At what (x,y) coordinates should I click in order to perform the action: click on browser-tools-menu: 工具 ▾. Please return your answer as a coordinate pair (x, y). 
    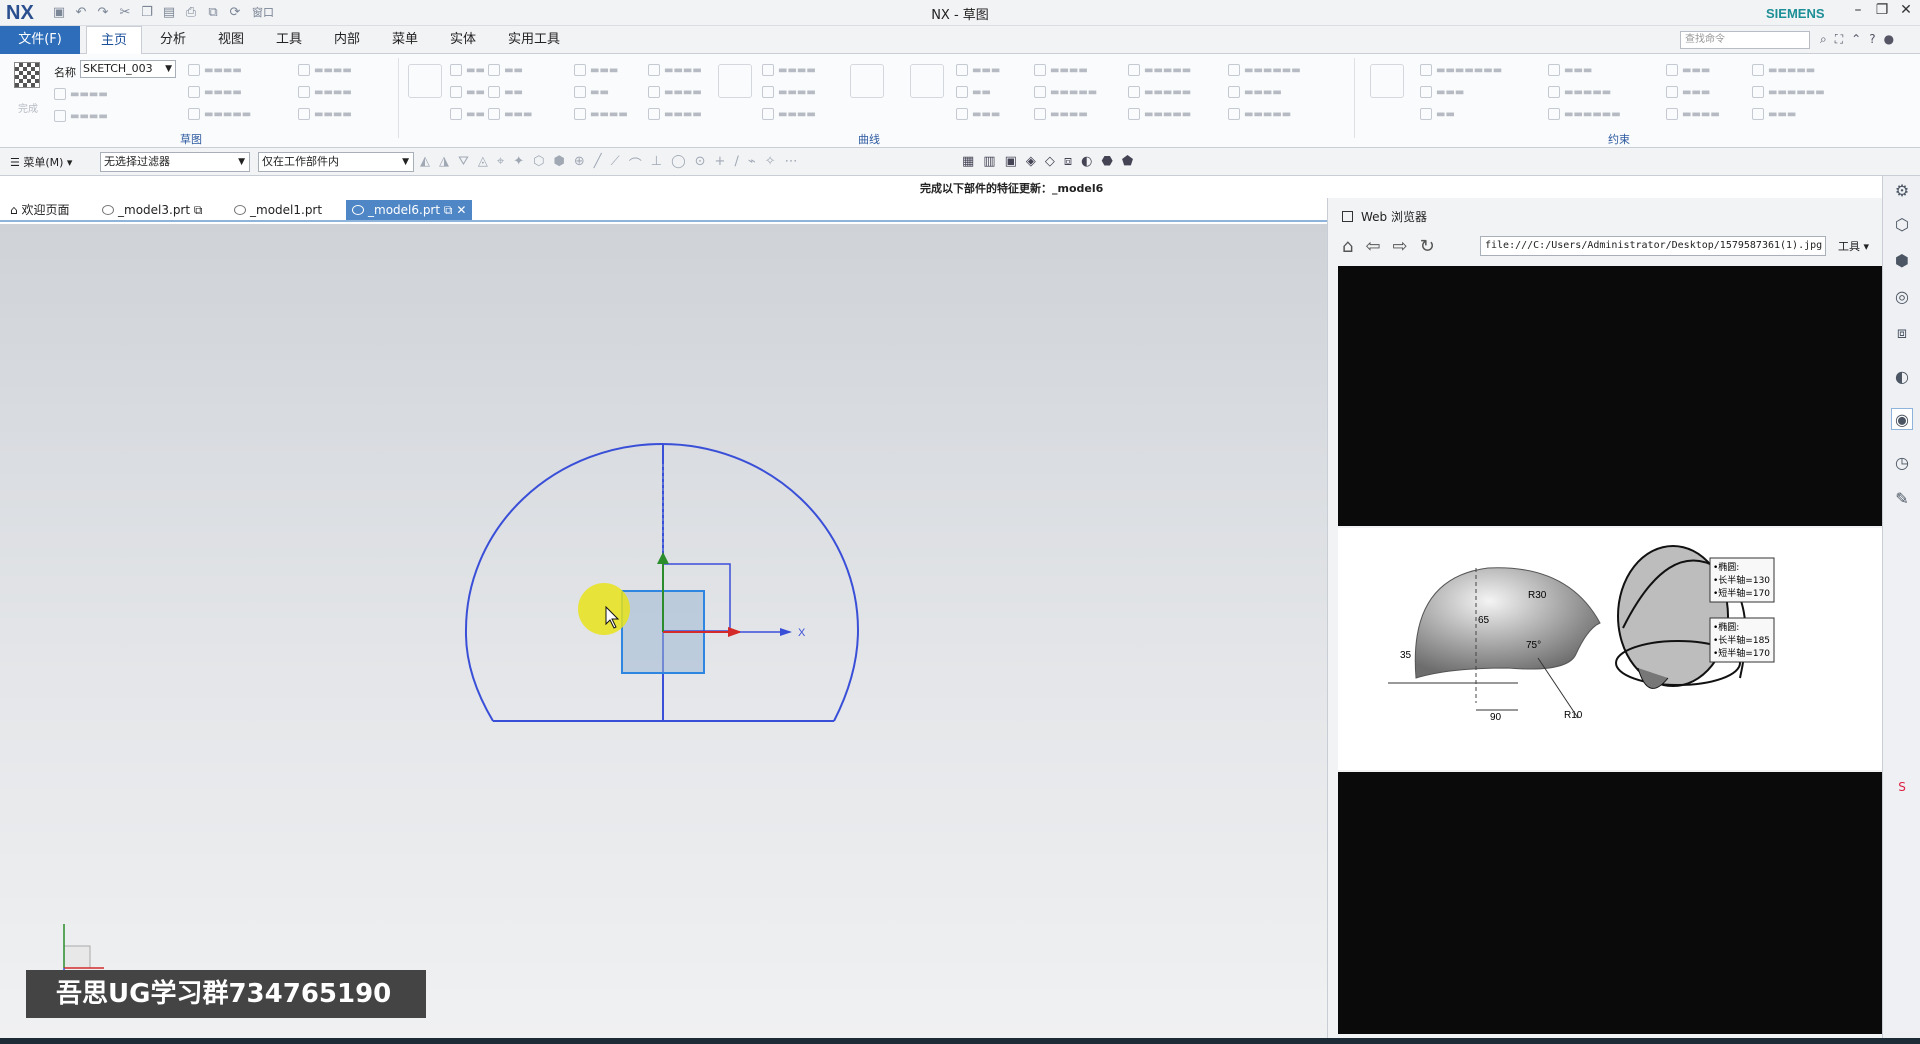
    Looking at the image, I should click on (1853, 246).